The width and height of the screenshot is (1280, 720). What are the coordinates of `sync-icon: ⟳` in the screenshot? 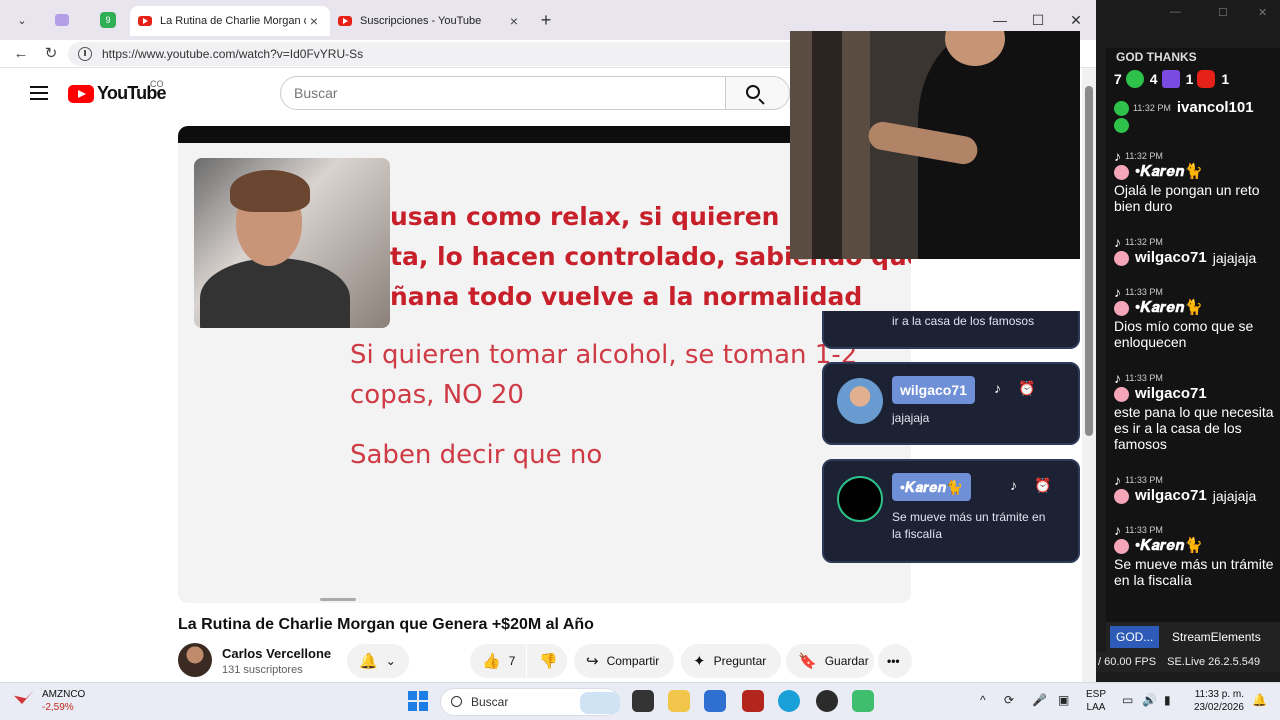 It's located at (1009, 700).